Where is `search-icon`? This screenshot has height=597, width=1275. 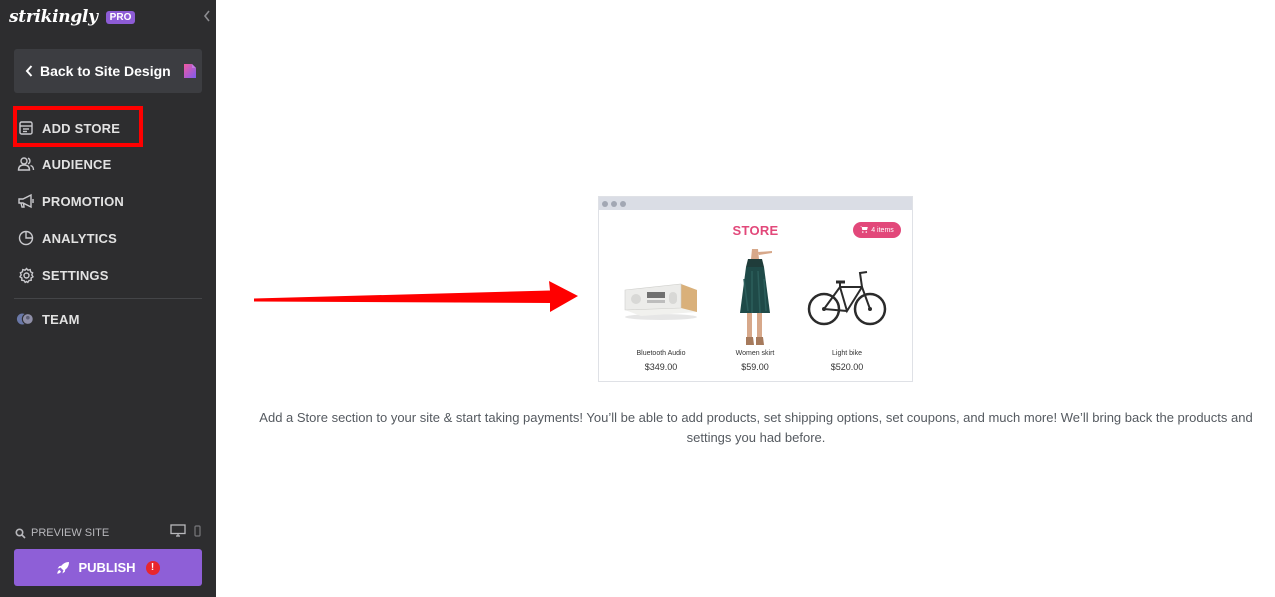
search-icon is located at coordinates (20, 533).